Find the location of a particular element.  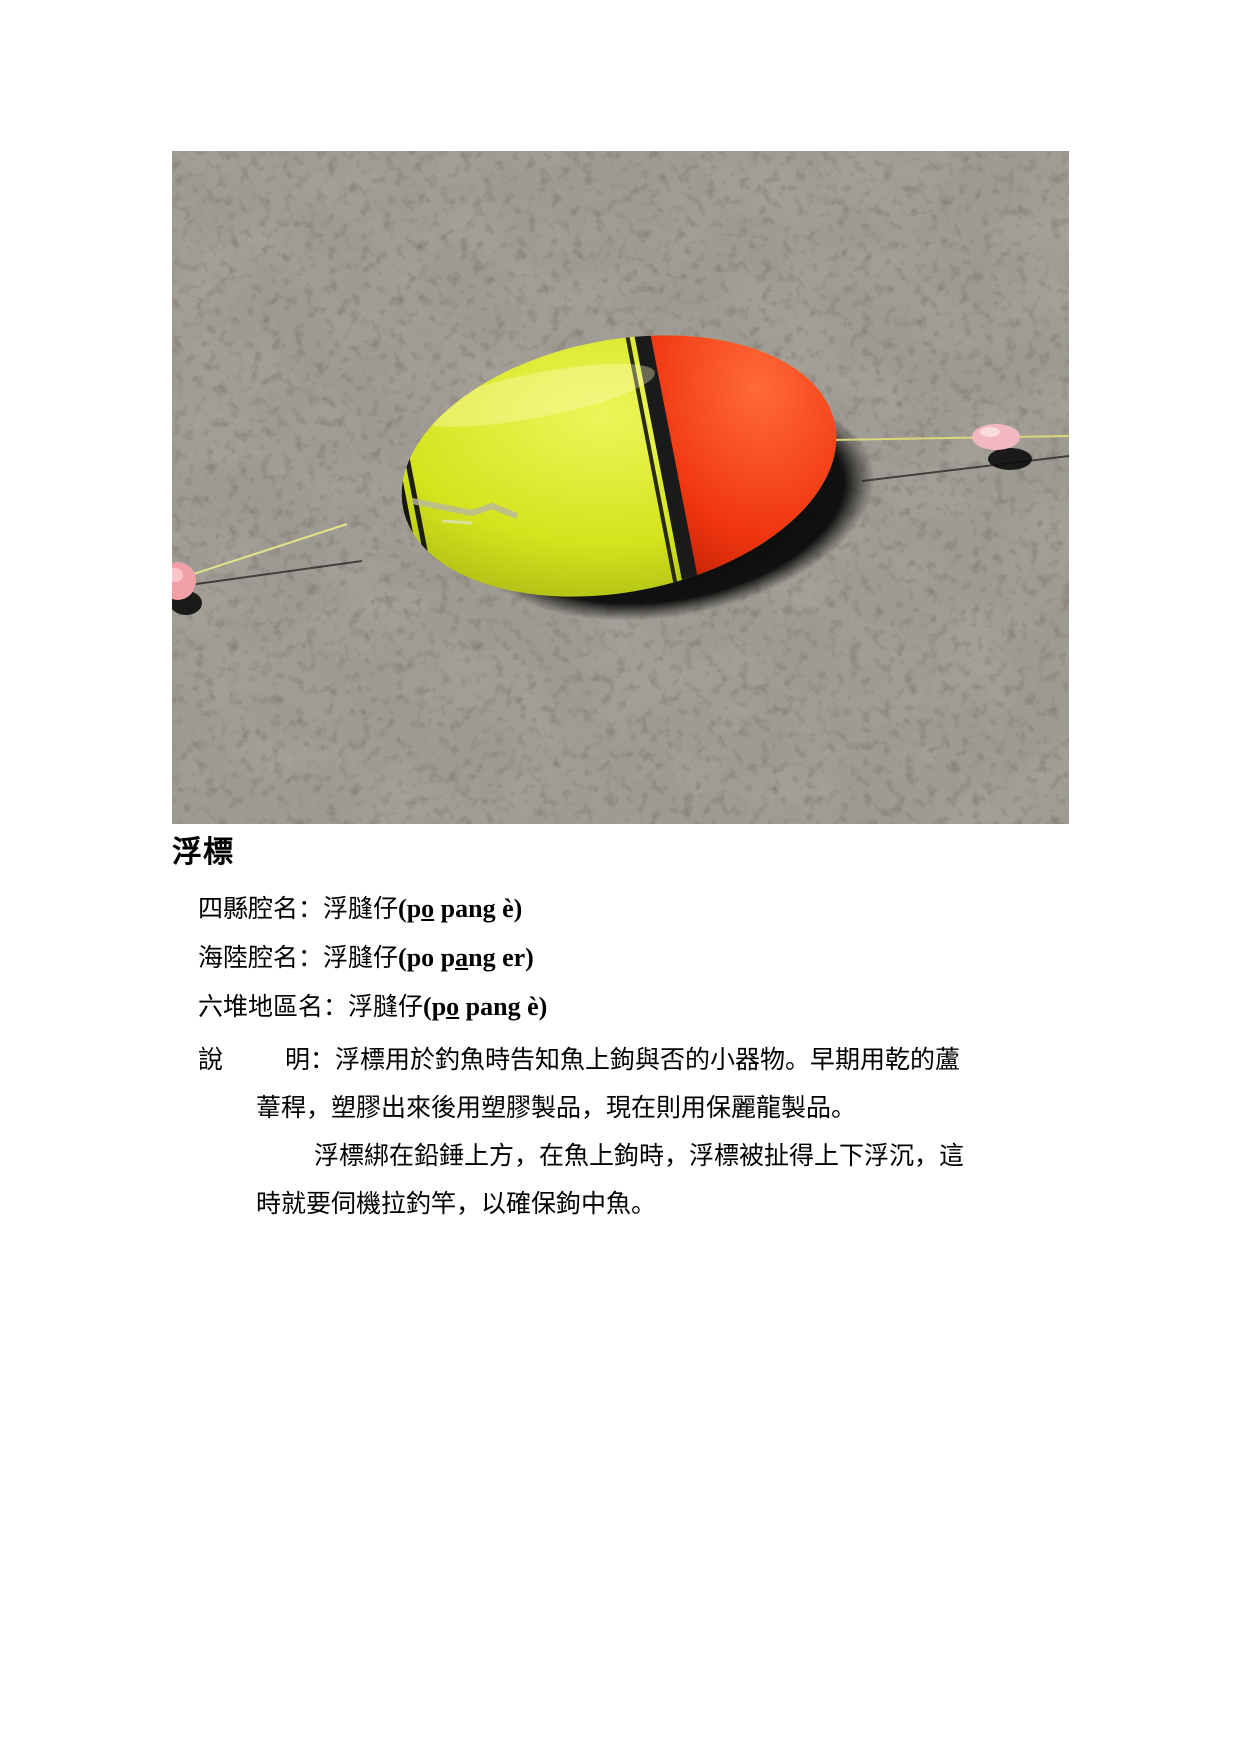

description-label-1: 說 is located at coordinates (211, 1059).